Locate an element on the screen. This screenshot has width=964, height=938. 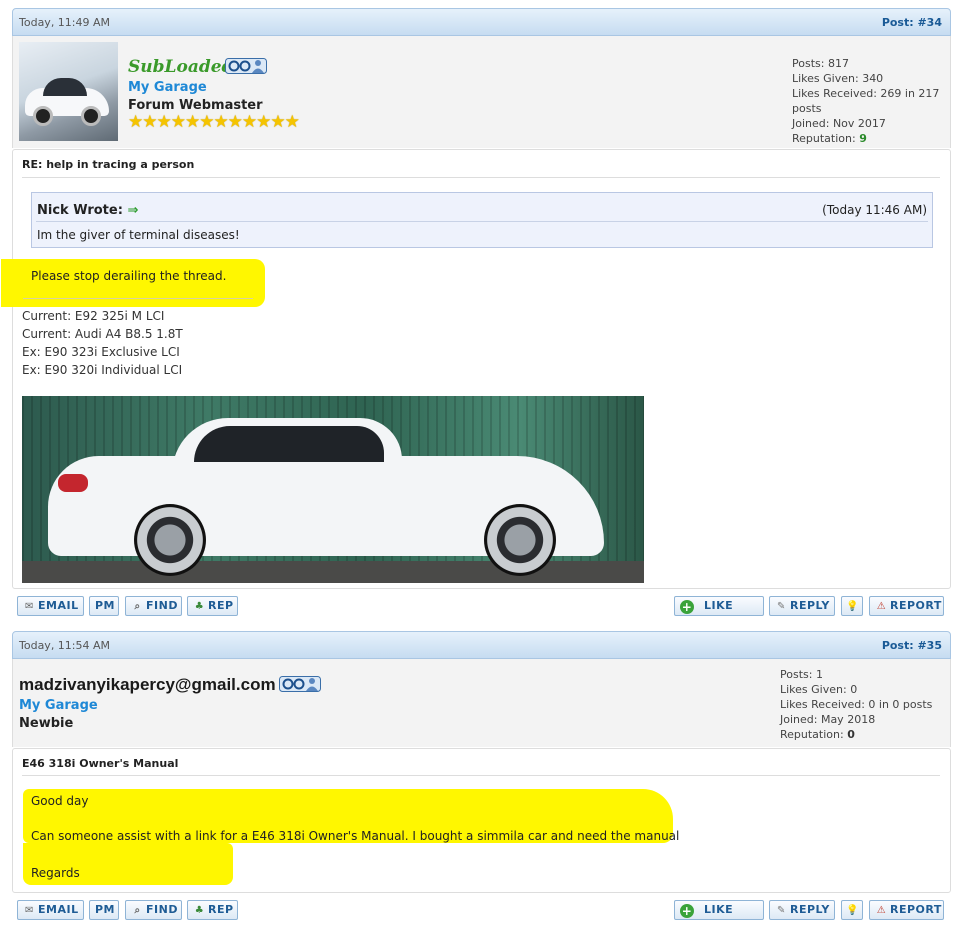
reputation-value: 0 is located at coordinates (851, 734).